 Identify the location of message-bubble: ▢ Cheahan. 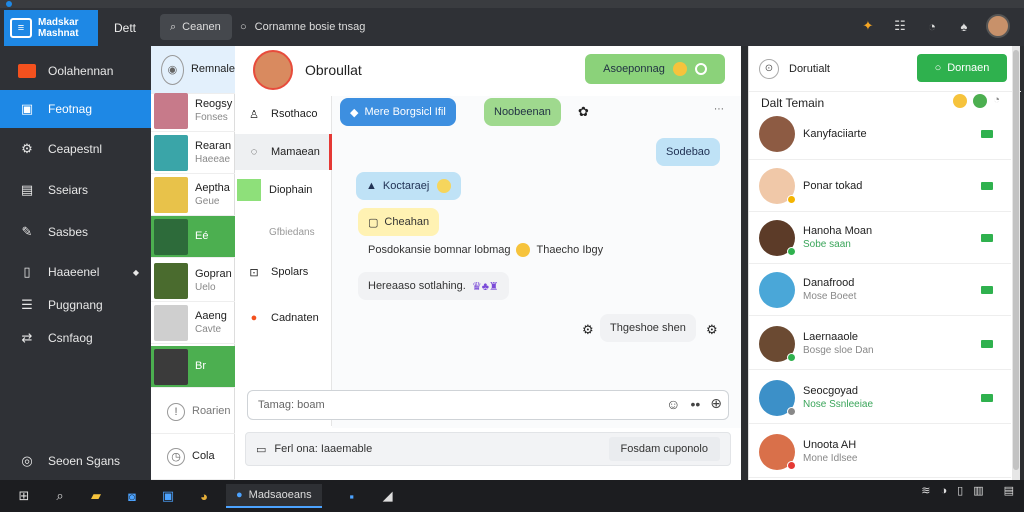
(399, 222).